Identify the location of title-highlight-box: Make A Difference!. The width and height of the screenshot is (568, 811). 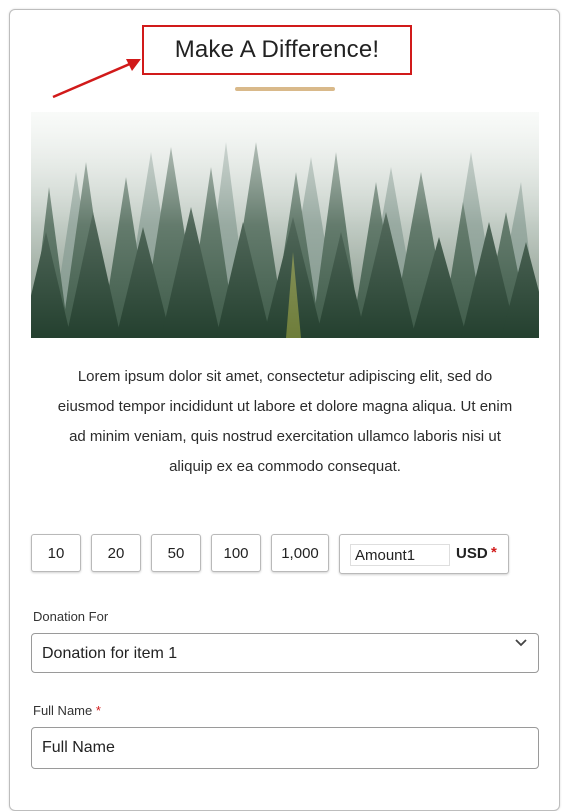
(277, 50).